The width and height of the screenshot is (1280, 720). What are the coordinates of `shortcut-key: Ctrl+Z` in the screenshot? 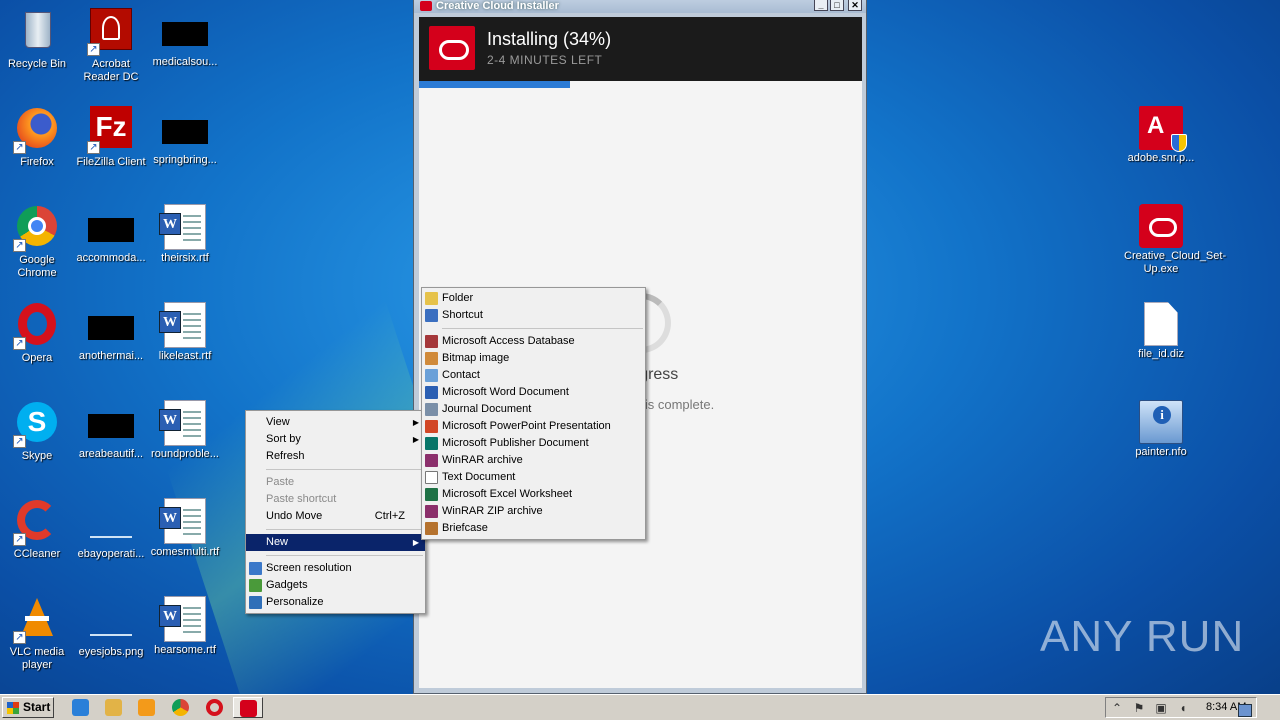 It's located at (389, 516).